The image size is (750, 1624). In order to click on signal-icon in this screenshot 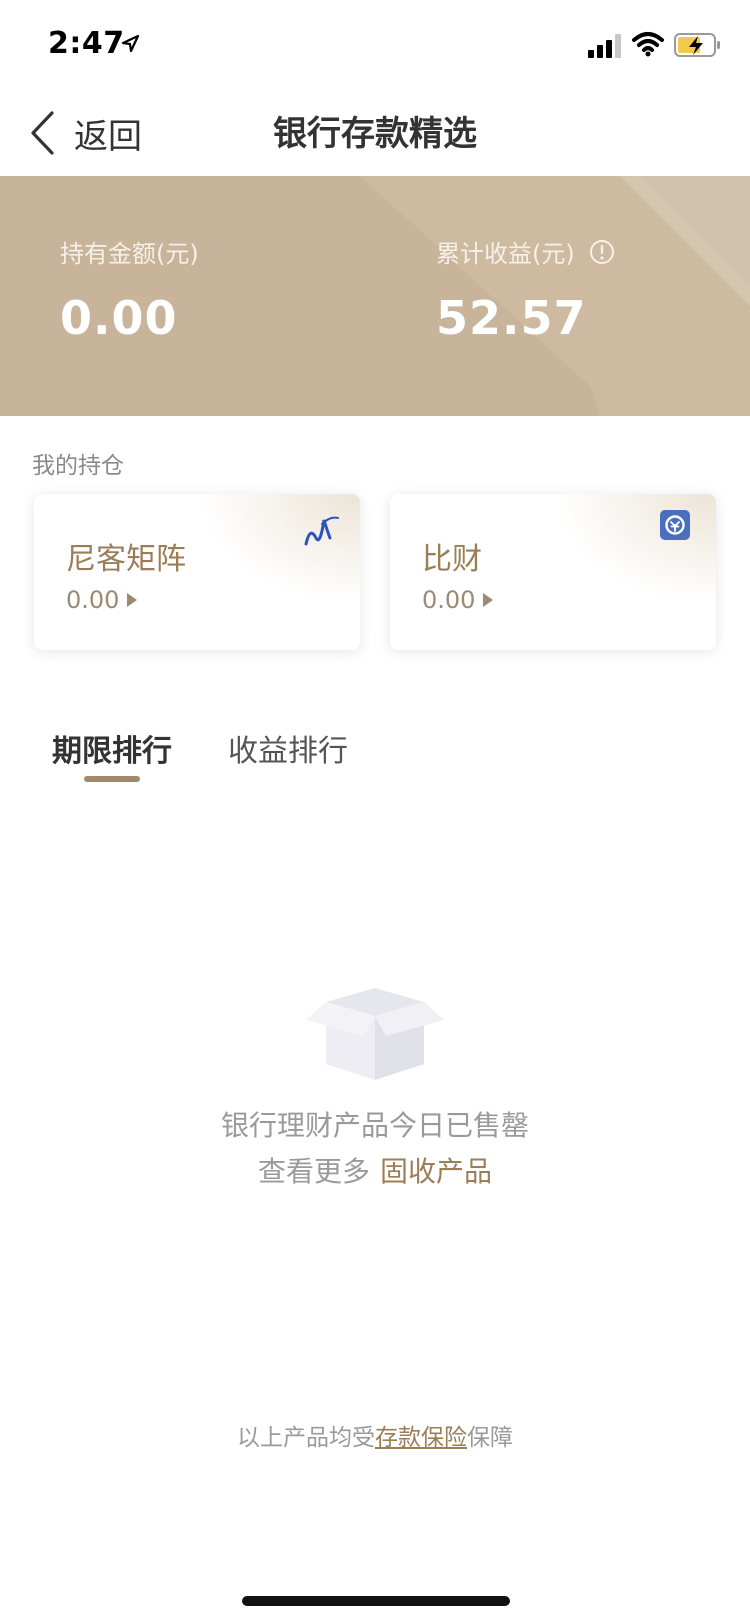, I will do `click(604, 46)`.